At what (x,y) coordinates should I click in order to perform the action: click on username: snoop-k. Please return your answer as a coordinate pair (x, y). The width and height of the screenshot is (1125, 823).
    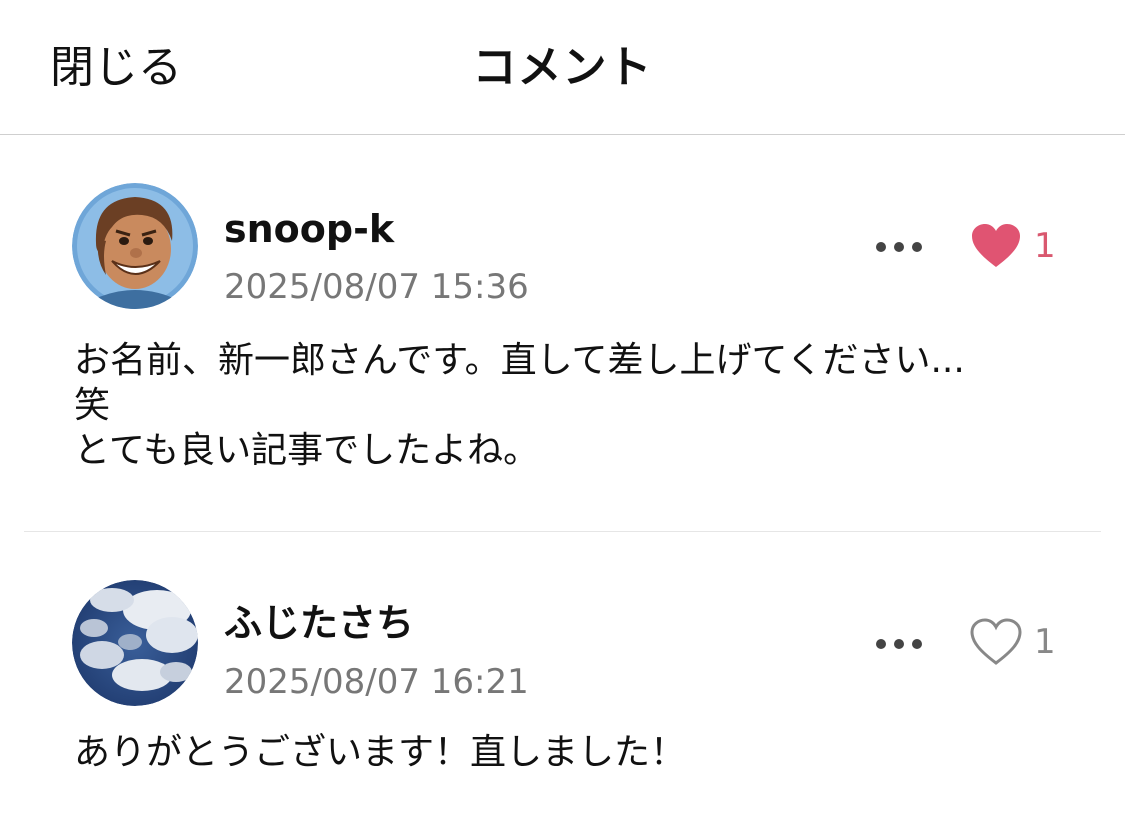
    Looking at the image, I should click on (309, 229).